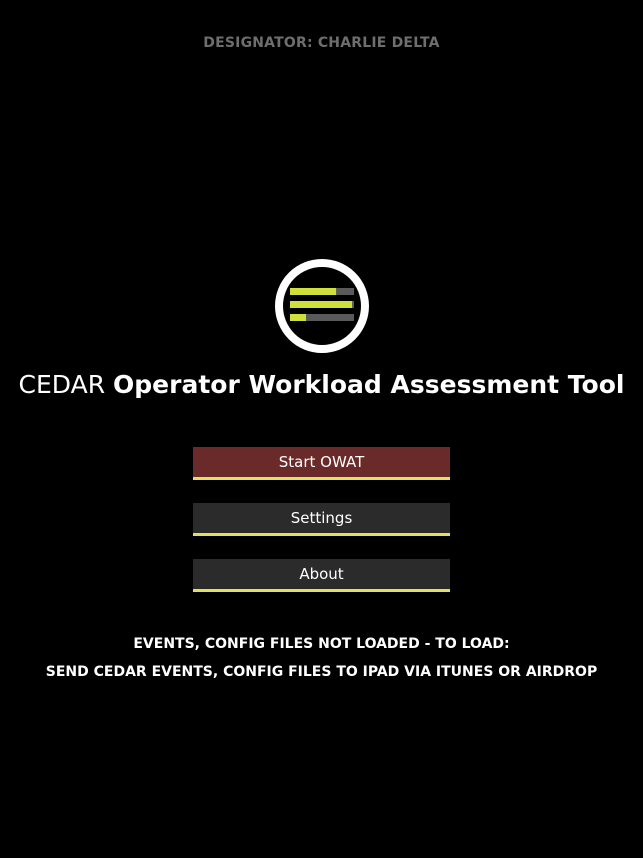  I want to click on about-label: About, so click(321, 574).